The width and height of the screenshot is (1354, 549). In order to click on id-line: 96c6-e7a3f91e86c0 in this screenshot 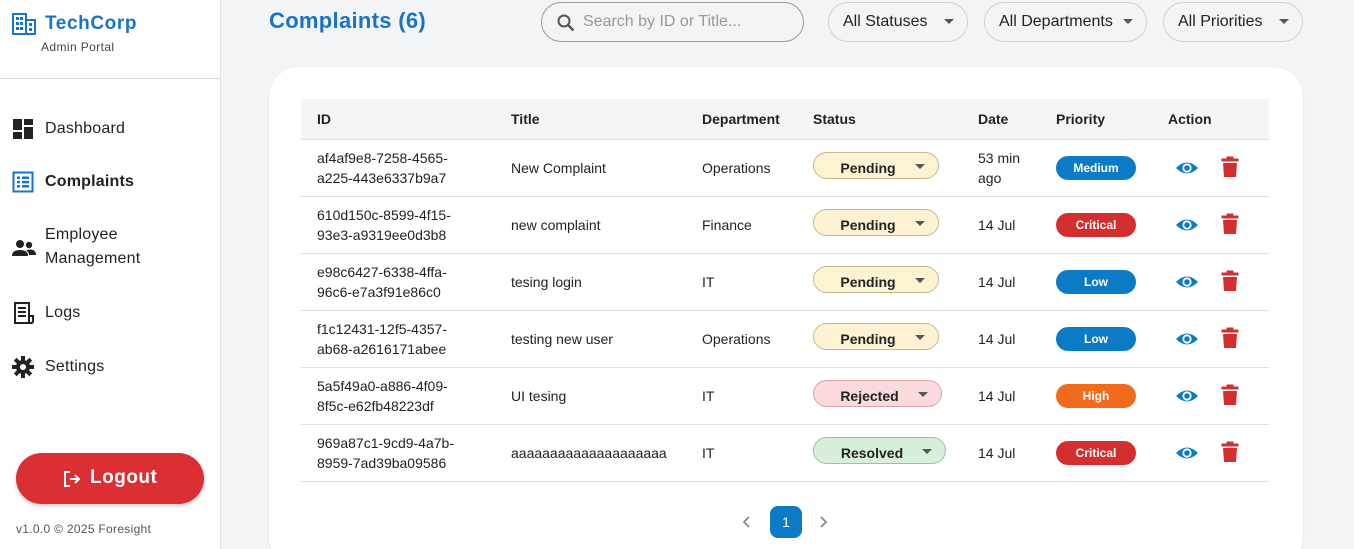, I will do `click(379, 291)`.